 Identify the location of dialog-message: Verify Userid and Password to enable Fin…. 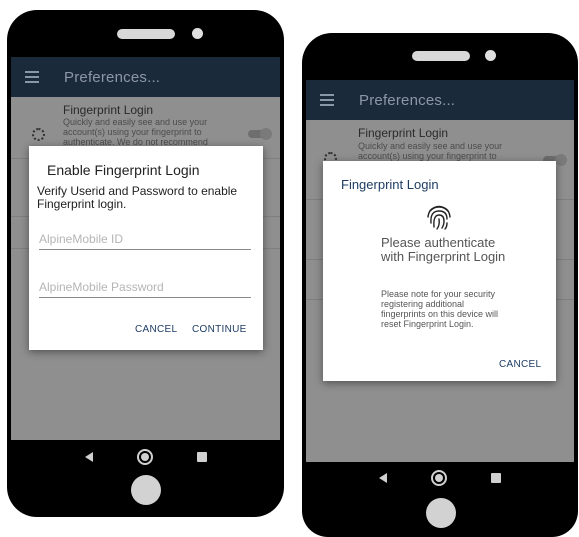
(137, 197).